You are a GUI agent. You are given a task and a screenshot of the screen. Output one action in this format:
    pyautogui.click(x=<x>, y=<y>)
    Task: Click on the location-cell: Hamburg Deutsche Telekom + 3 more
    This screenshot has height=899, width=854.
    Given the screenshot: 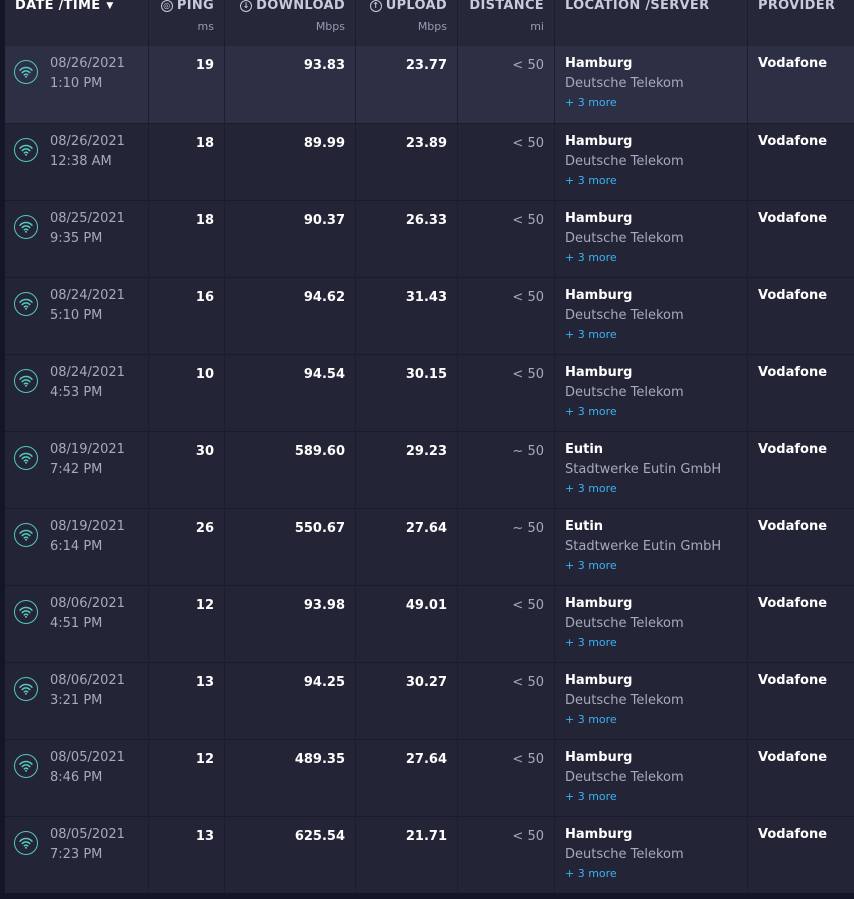 What is the action you would take?
    pyautogui.click(x=651, y=84)
    